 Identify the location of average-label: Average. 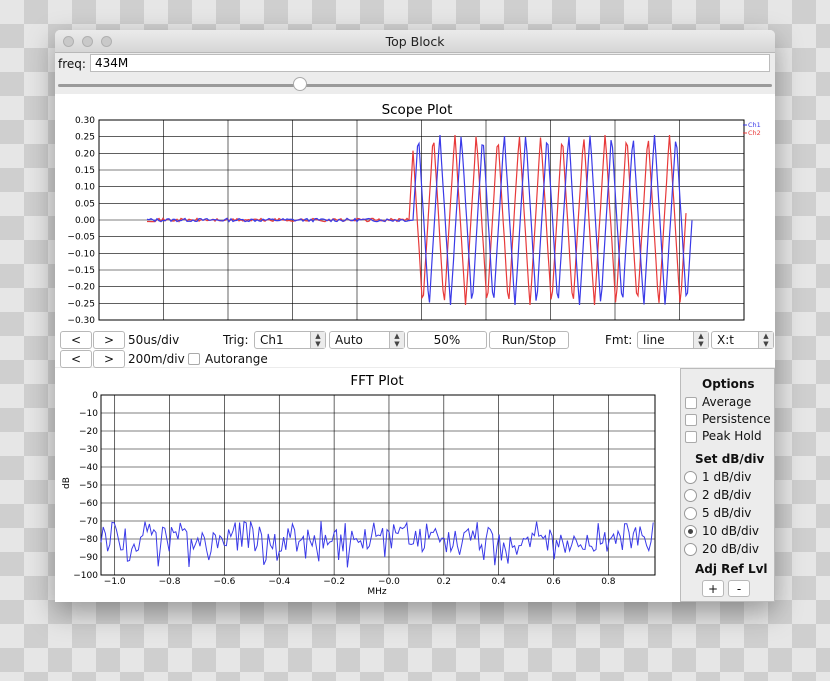
(727, 402).